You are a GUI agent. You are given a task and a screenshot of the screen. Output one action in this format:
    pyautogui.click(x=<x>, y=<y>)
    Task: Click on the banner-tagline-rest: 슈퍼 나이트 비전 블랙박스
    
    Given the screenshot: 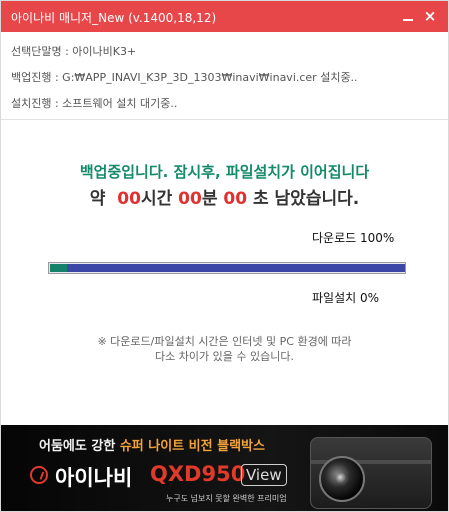 What is the action you would take?
    pyautogui.click(x=192, y=446)
    